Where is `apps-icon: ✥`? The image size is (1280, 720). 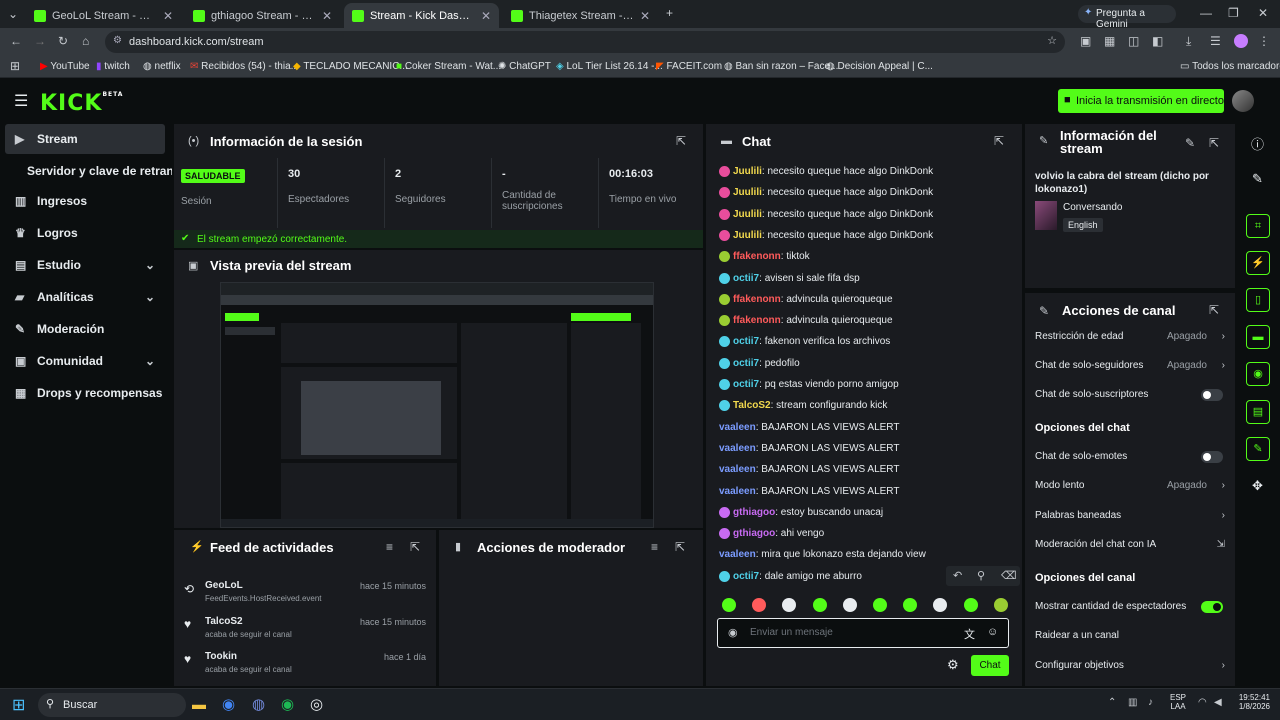
apps-icon: ✥ is located at coordinates (1257, 486).